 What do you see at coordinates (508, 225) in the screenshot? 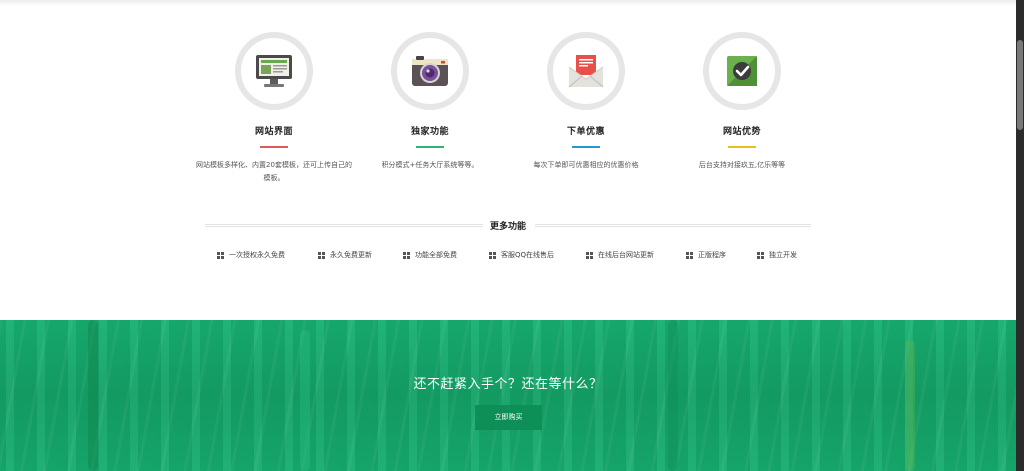
I see `more-features-divider: 更多功能` at bounding box center [508, 225].